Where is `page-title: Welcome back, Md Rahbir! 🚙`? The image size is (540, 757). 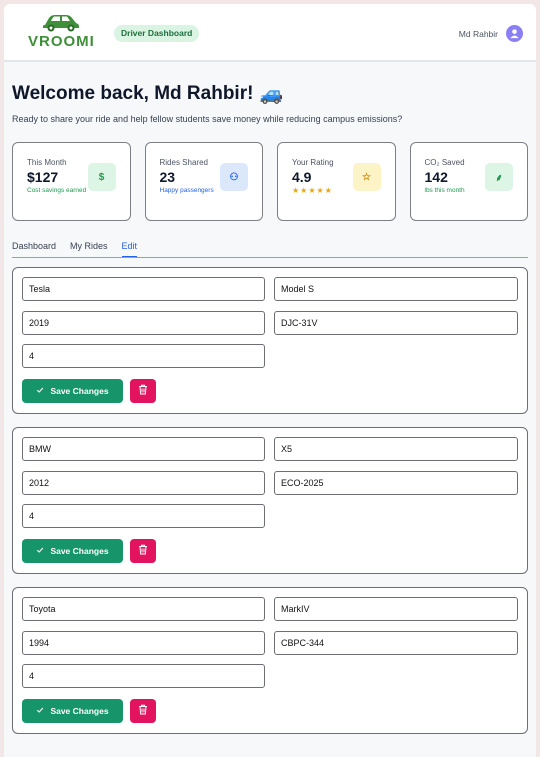
page-title: Welcome back, Md Rahbir! 🚙 is located at coordinates (270, 94).